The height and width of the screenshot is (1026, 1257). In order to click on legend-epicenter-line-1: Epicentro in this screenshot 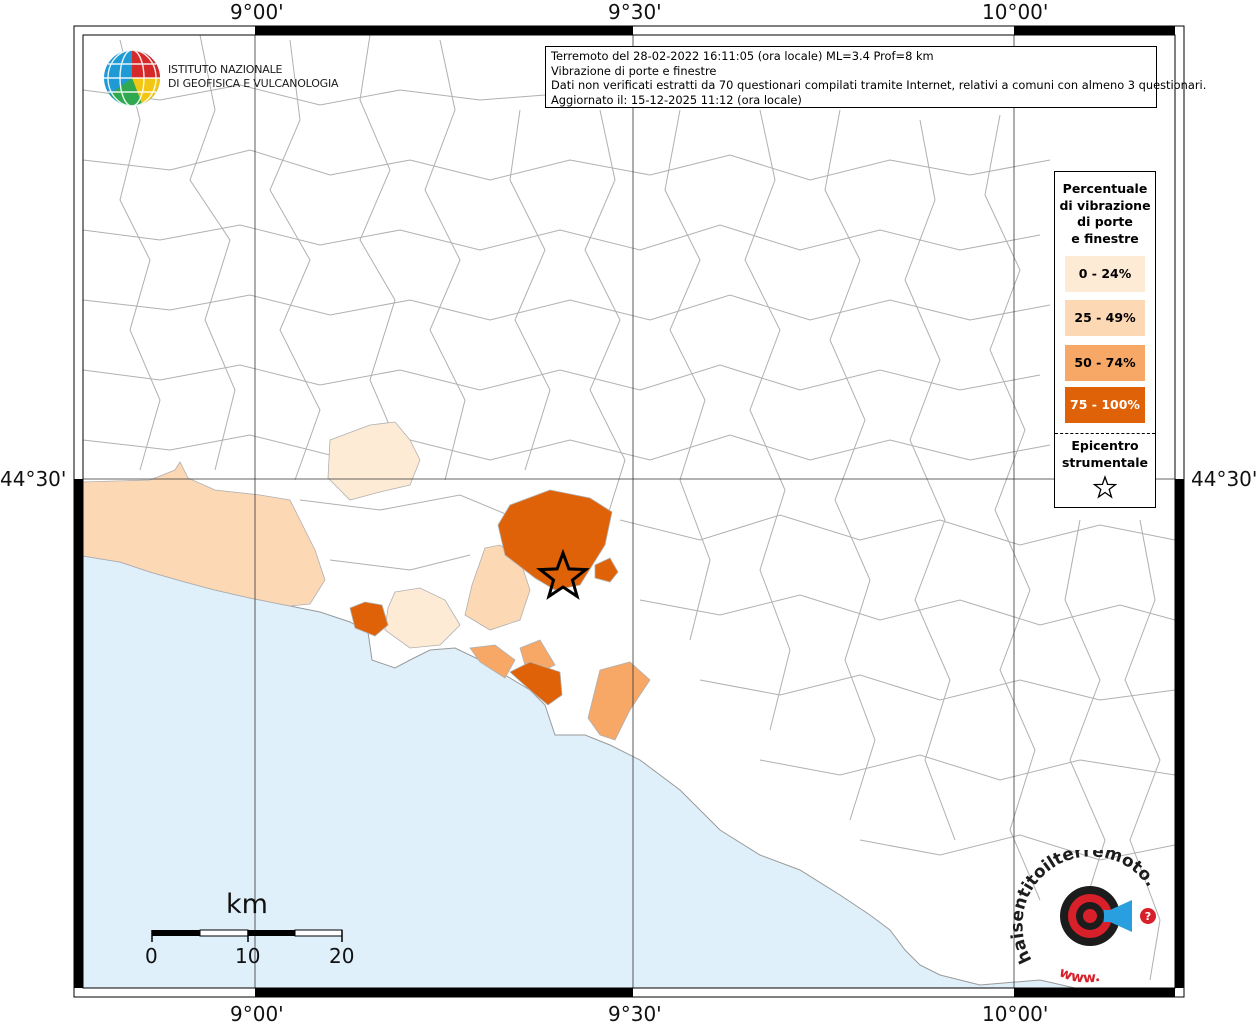, I will do `click(1105, 445)`.